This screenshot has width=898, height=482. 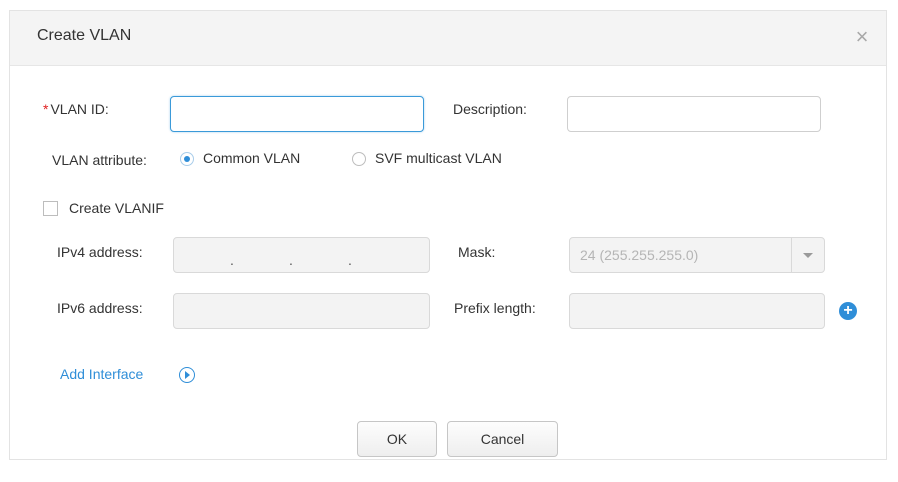 What do you see at coordinates (100, 308) in the screenshot?
I see `ipv6-address-label: IPv6 address:` at bounding box center [100, 308].